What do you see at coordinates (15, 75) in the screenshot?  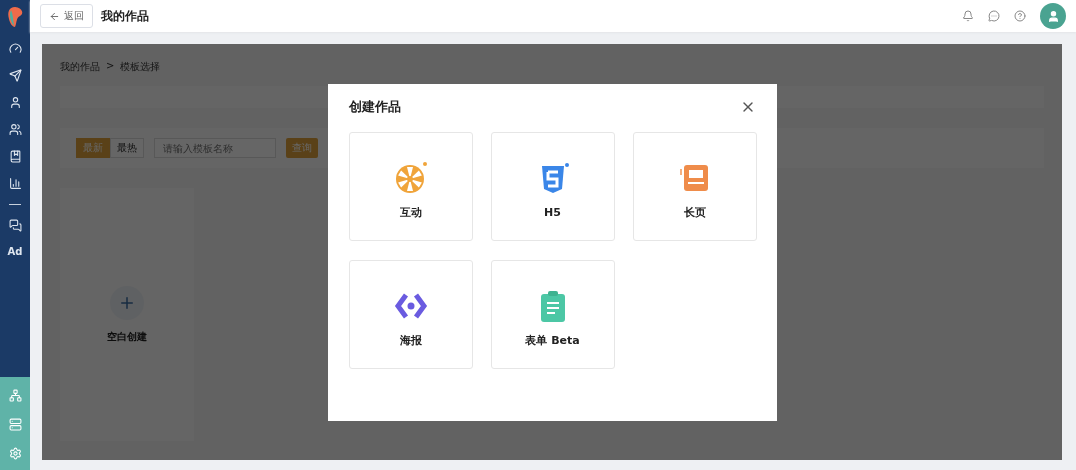 I see `send-icon` at bounding box center [15, 75].